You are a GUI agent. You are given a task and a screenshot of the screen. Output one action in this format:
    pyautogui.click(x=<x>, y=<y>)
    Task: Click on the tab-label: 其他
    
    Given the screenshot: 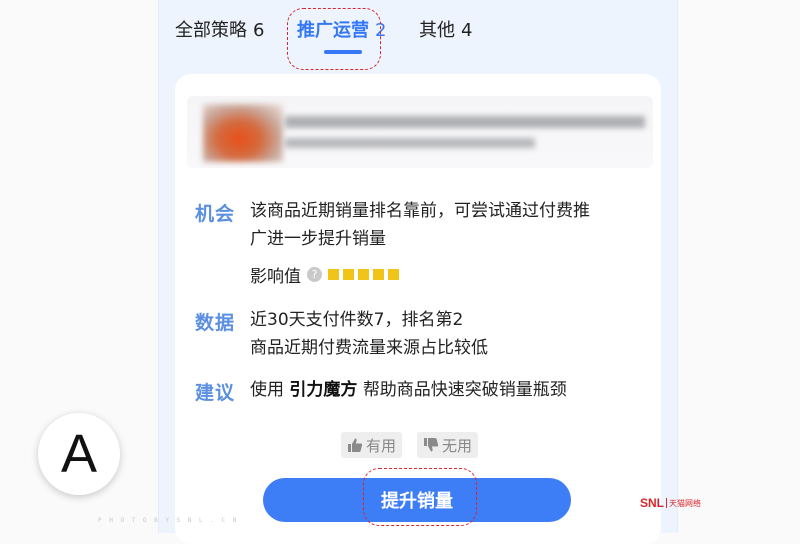 What is the action you would take?
    pyautogui.click(x=437, y=30)
    